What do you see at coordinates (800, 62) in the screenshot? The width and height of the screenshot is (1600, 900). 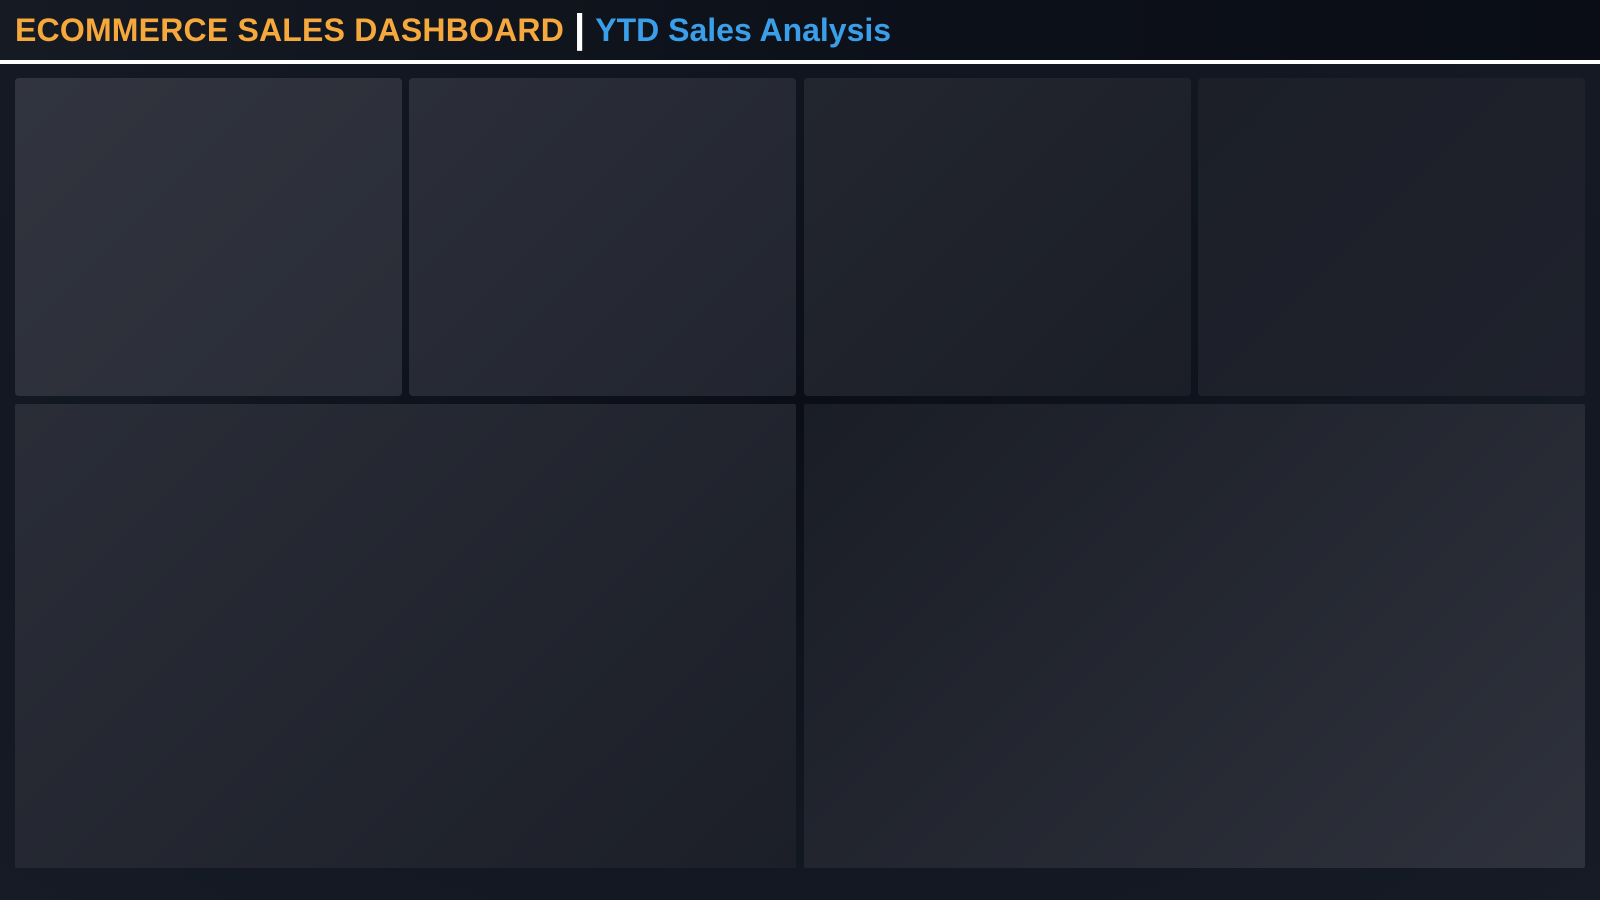 I see `header-divider` at bounding box center [800, 62].